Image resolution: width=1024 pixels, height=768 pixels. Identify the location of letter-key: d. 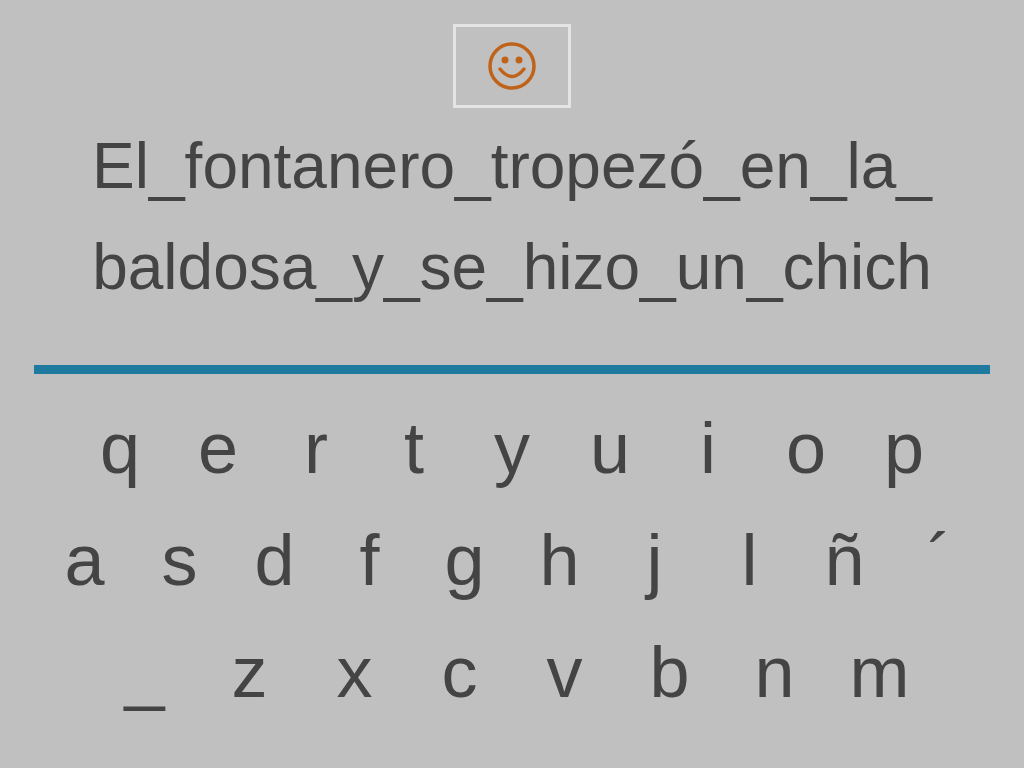
(274, 560).